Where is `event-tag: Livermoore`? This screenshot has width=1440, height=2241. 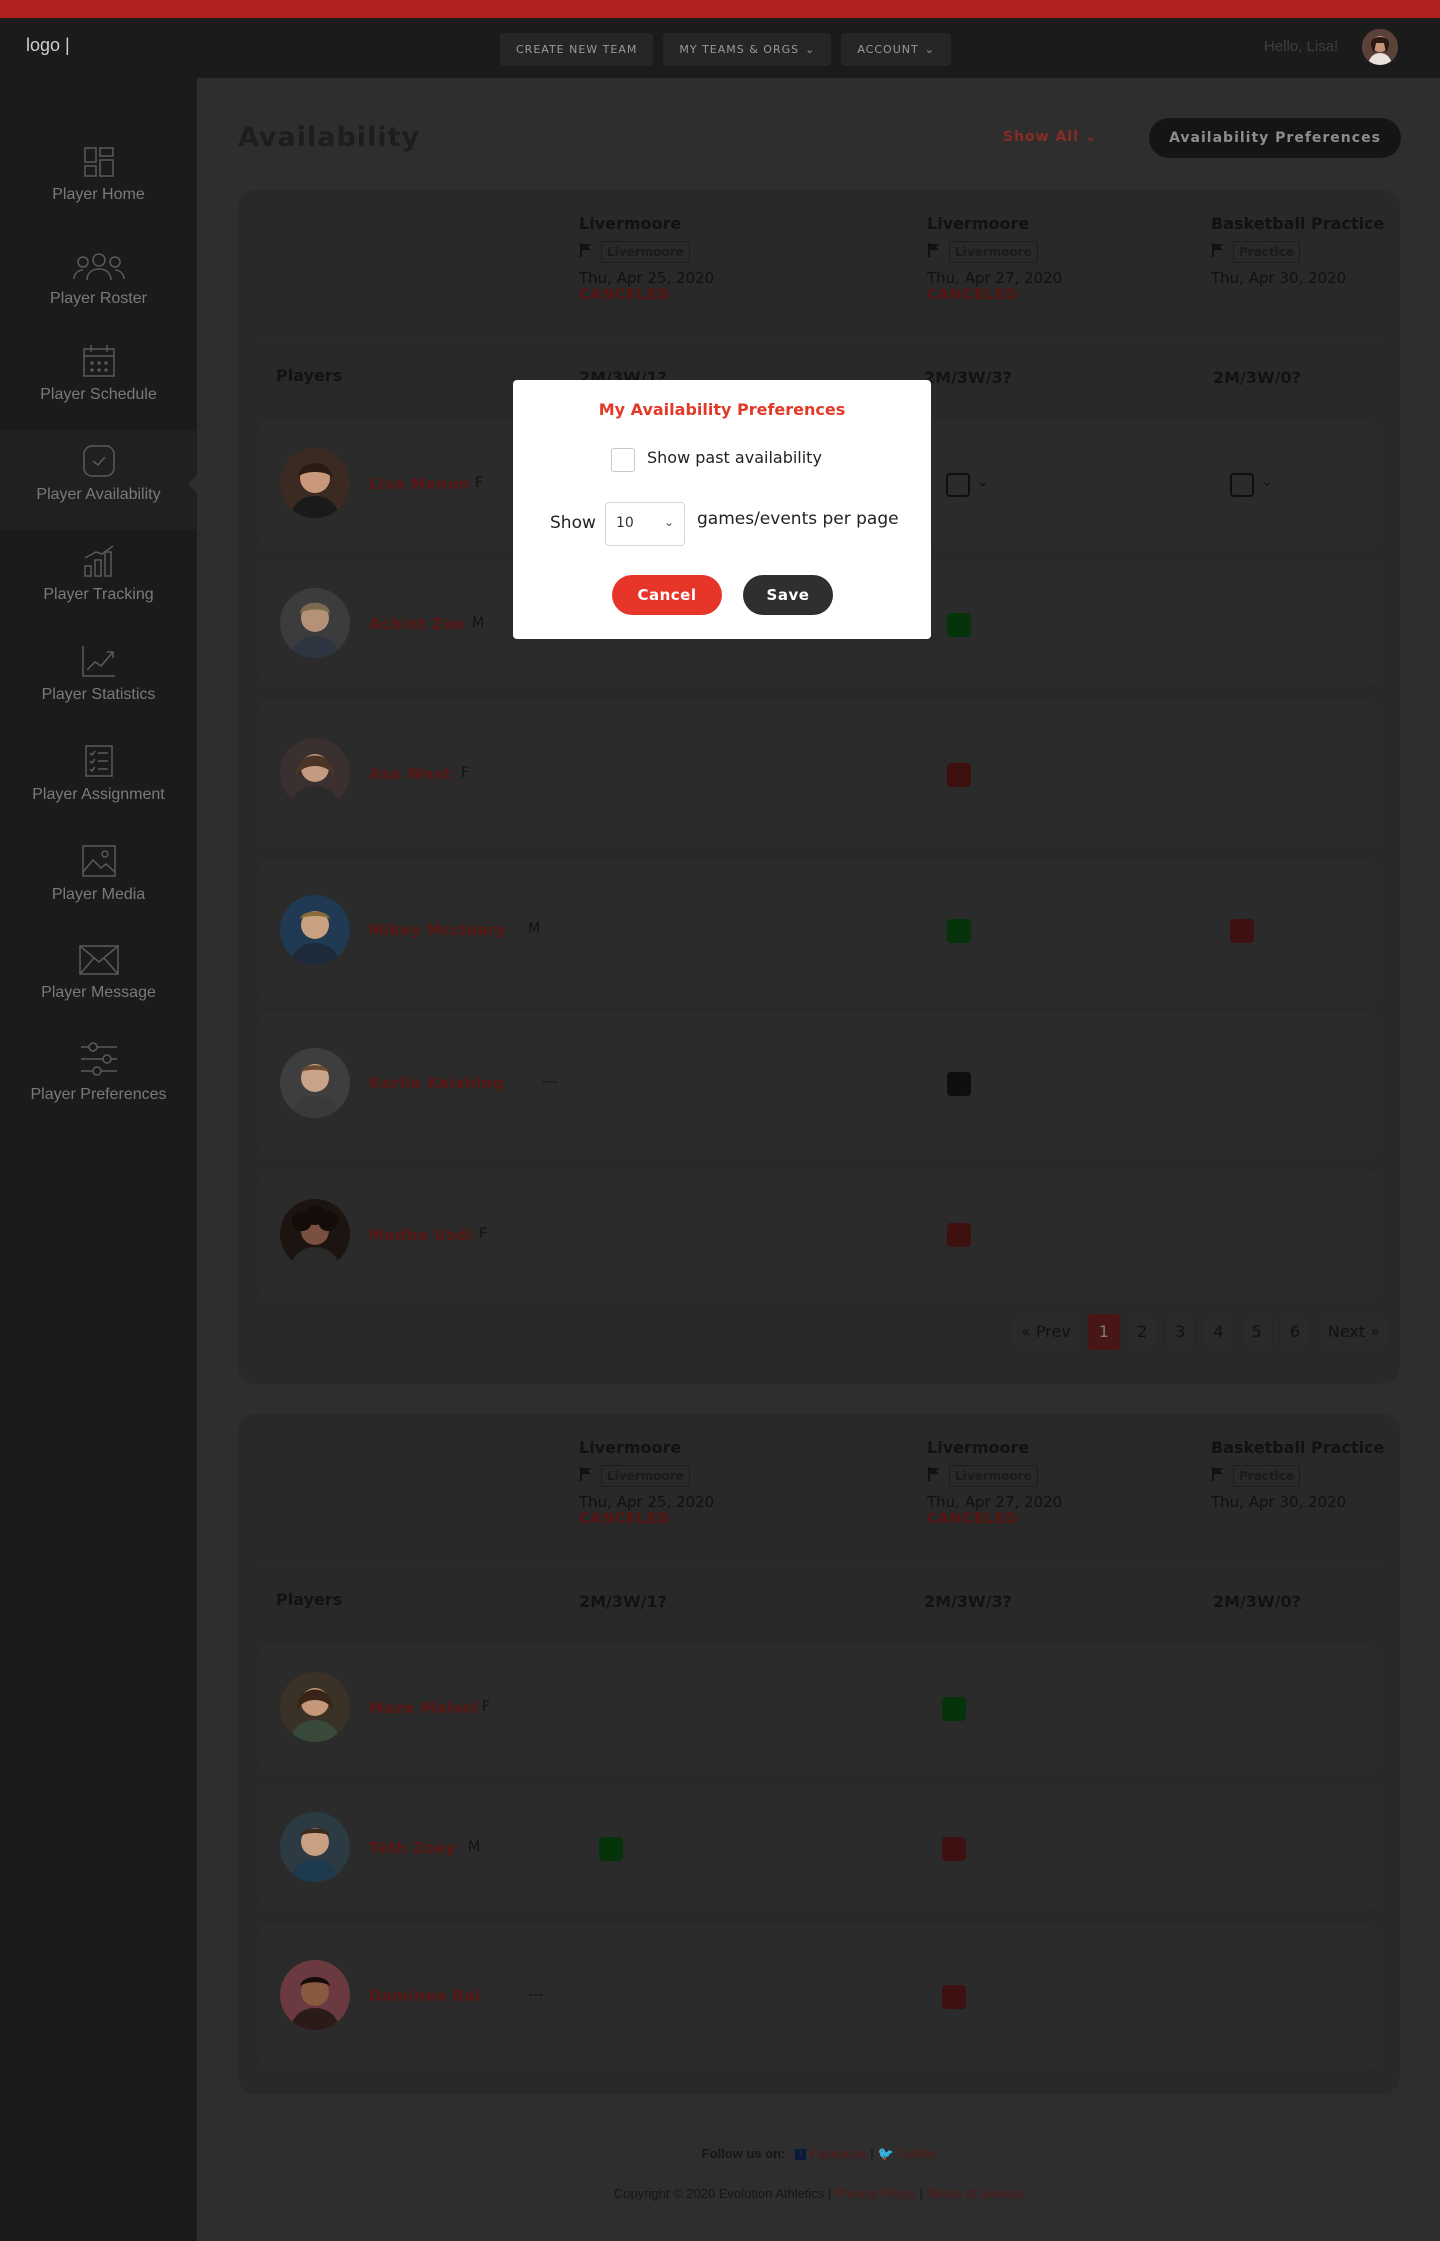 event-tag: Livermoore is located at coordinates (993, 1476).